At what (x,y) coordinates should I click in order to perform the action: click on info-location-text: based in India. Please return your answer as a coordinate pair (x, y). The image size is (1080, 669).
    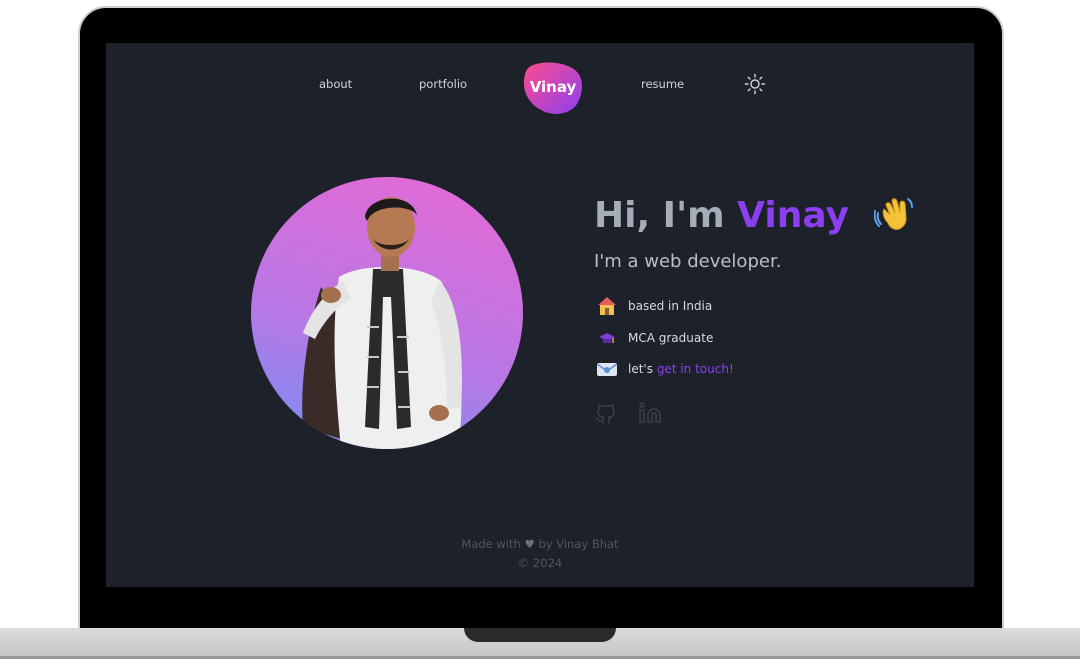
    Looking at the image, I should click on (670, 306).